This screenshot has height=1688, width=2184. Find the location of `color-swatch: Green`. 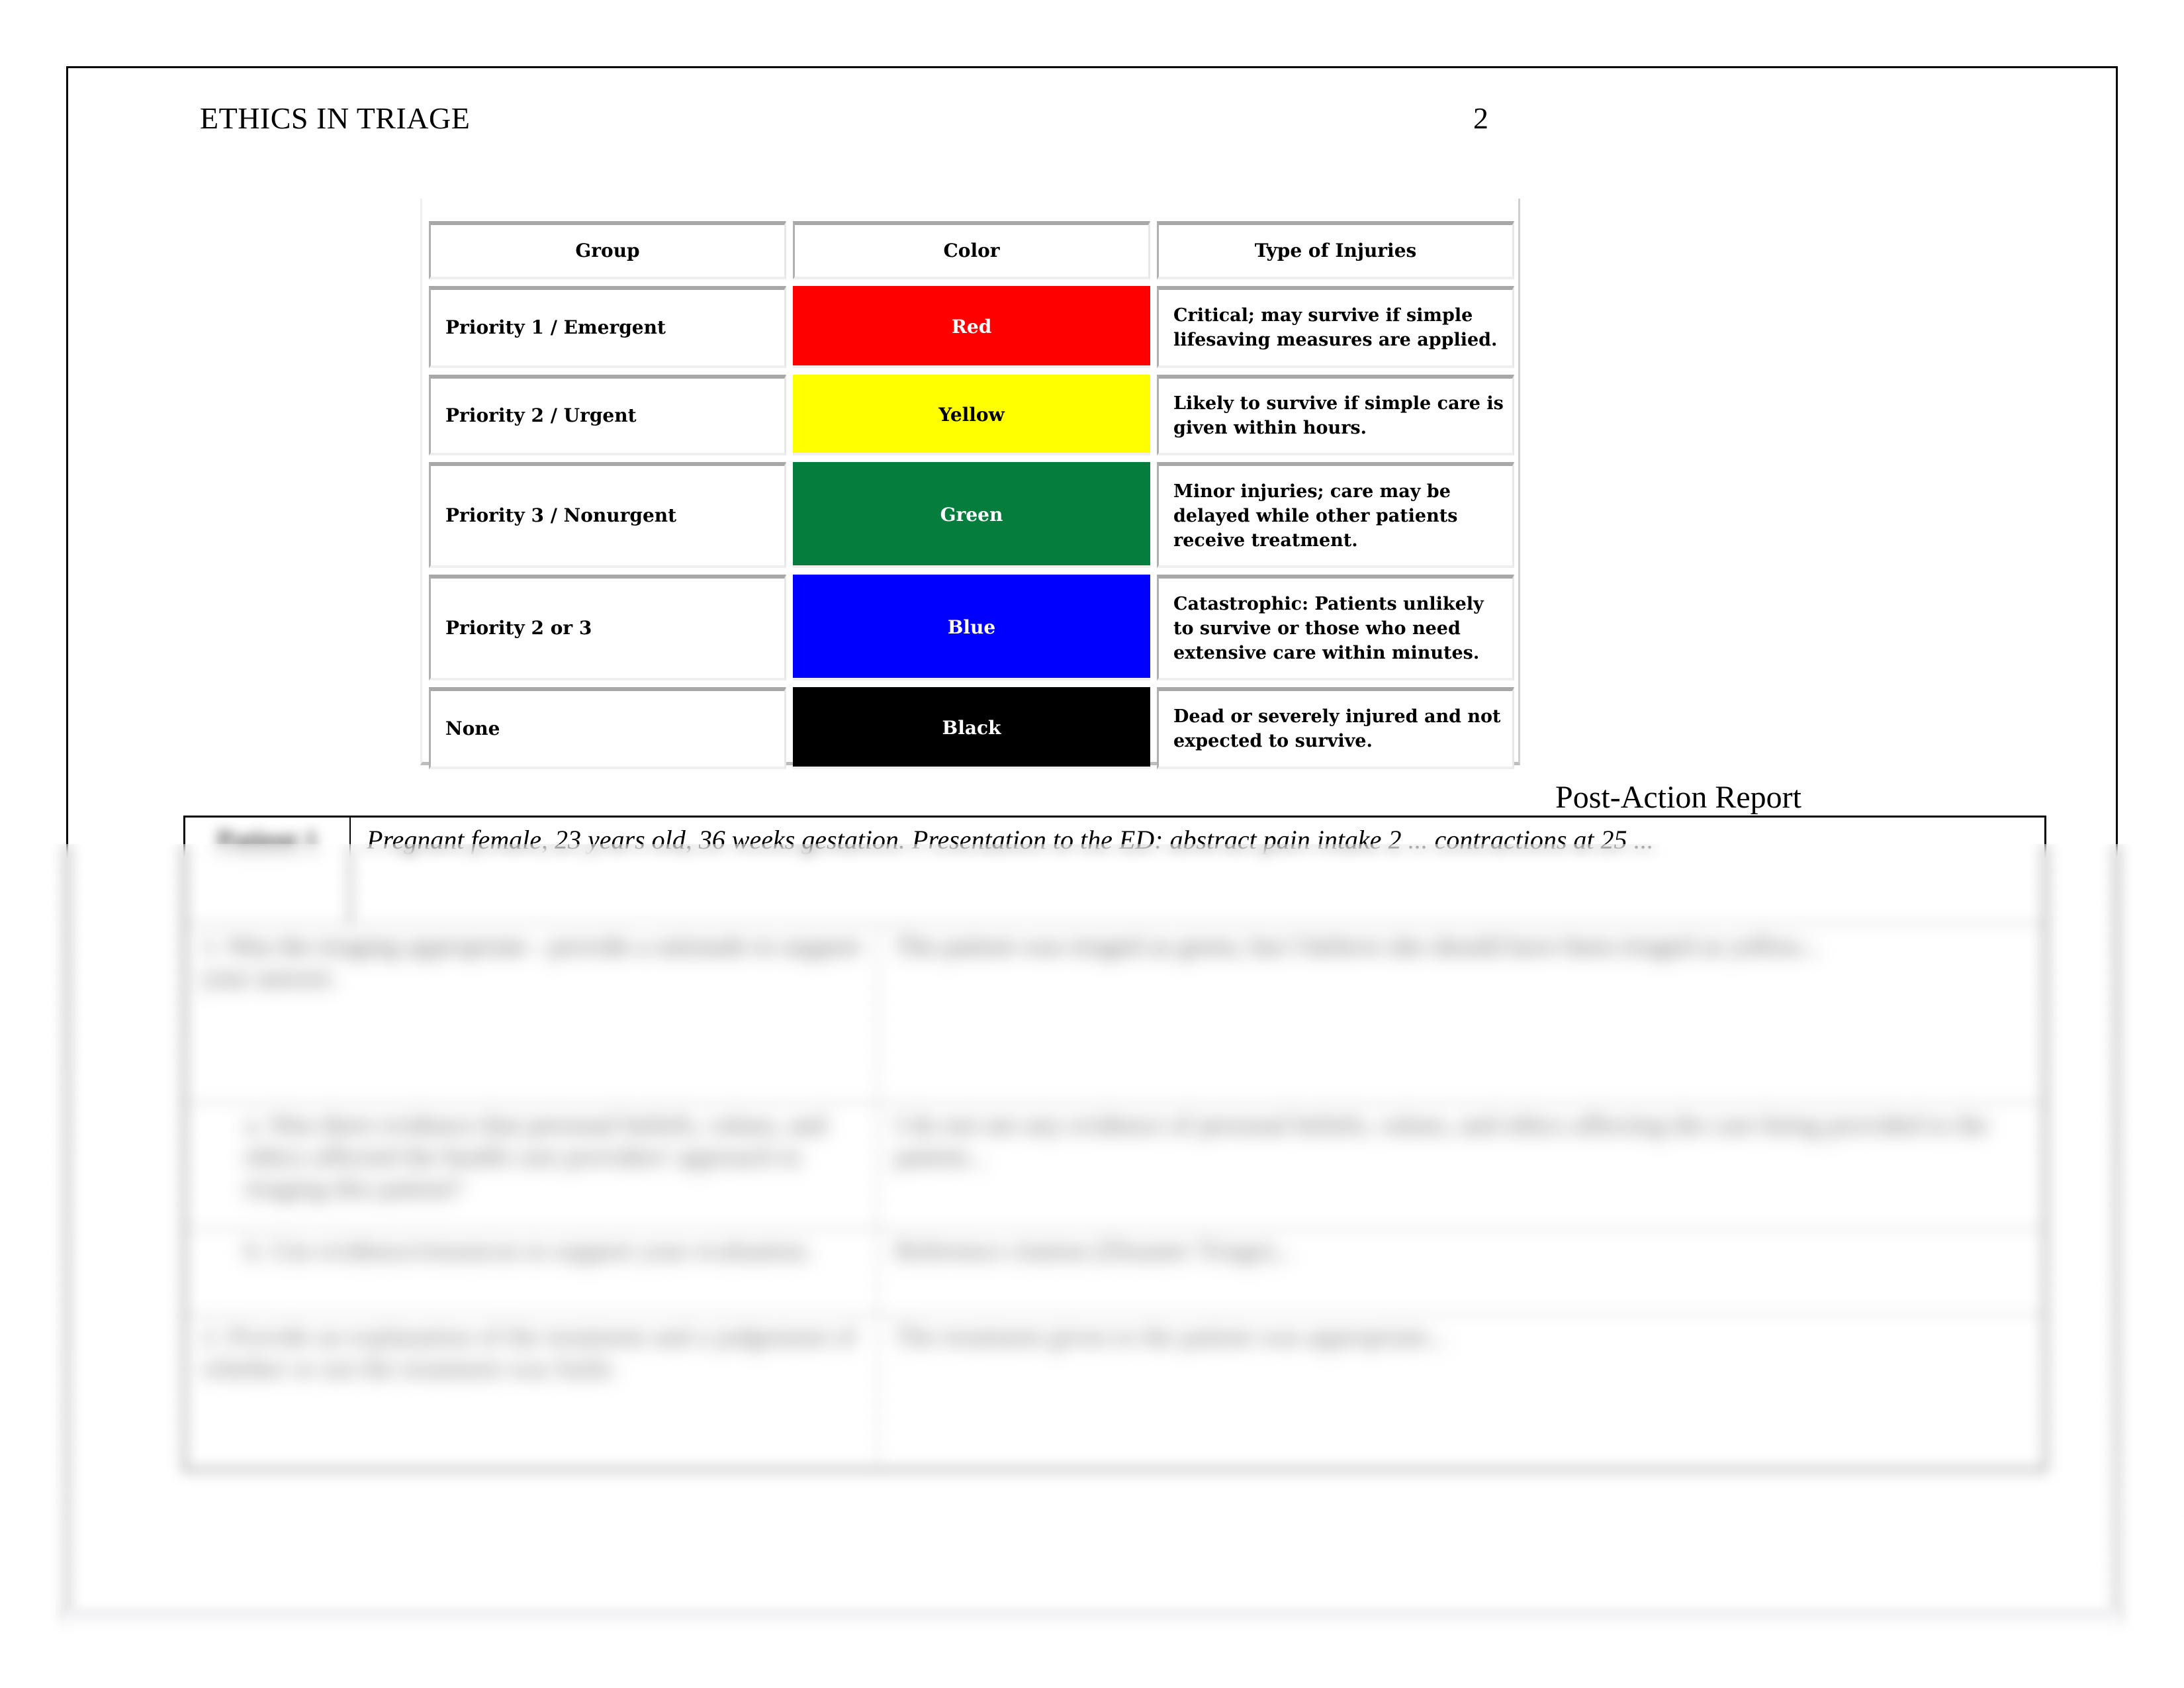

color-swatch: Green is located at coordinates (971, 515).